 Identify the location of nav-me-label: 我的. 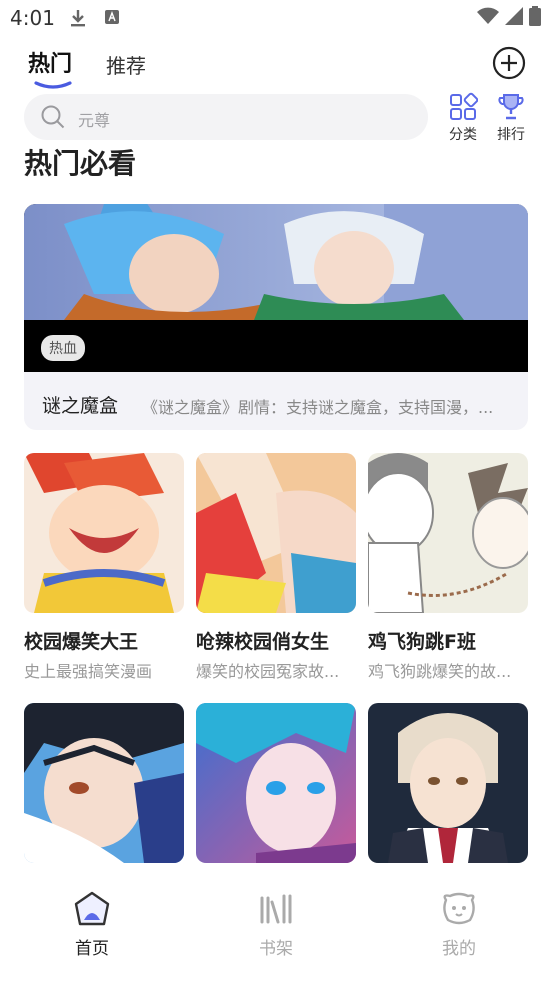
(459, 949).